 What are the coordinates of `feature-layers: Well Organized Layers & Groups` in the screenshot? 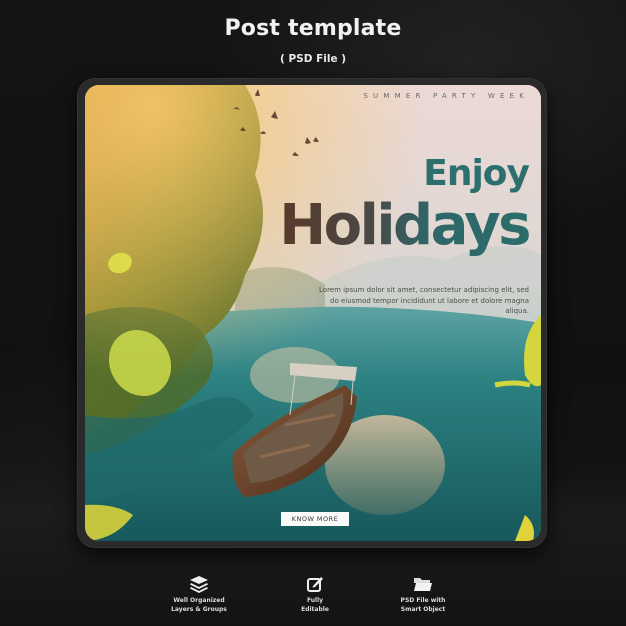 It's located at (199, 594).